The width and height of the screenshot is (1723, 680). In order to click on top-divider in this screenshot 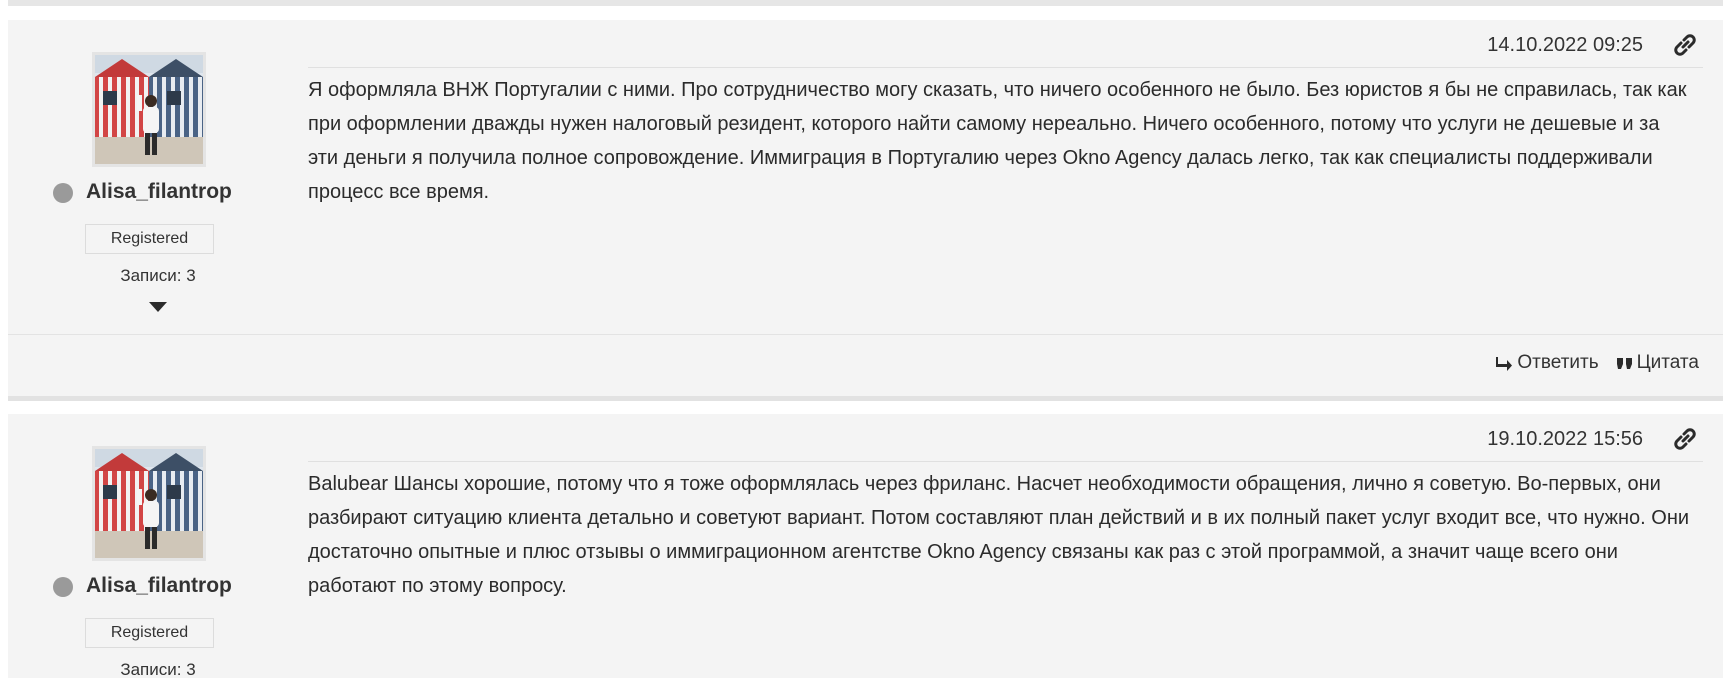, I will do `click(865, 3)`.